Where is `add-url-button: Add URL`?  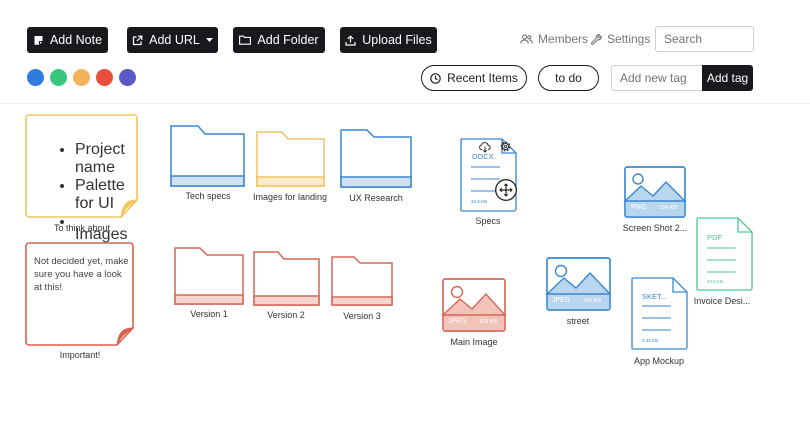 add-url-button: Add URL is located at coordinates (172, 40).